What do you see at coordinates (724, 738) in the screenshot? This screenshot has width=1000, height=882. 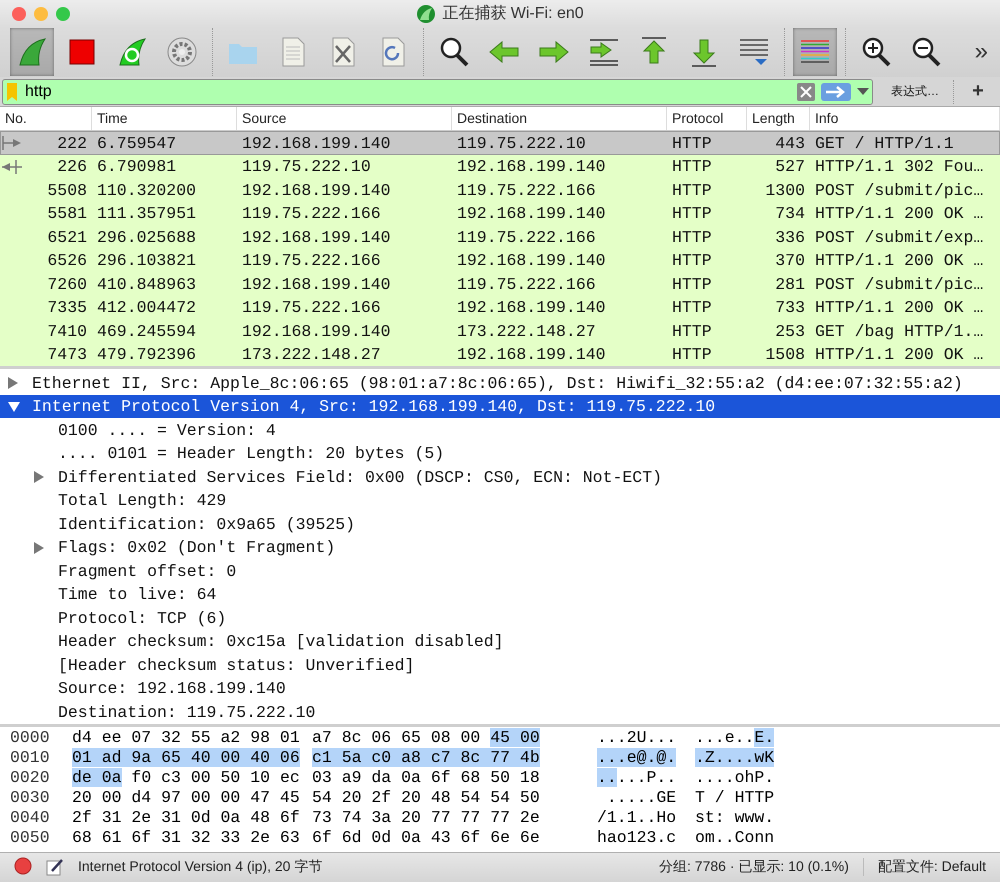 I see `ascii-bytes: ...e..` at bounding box center [724, 738].